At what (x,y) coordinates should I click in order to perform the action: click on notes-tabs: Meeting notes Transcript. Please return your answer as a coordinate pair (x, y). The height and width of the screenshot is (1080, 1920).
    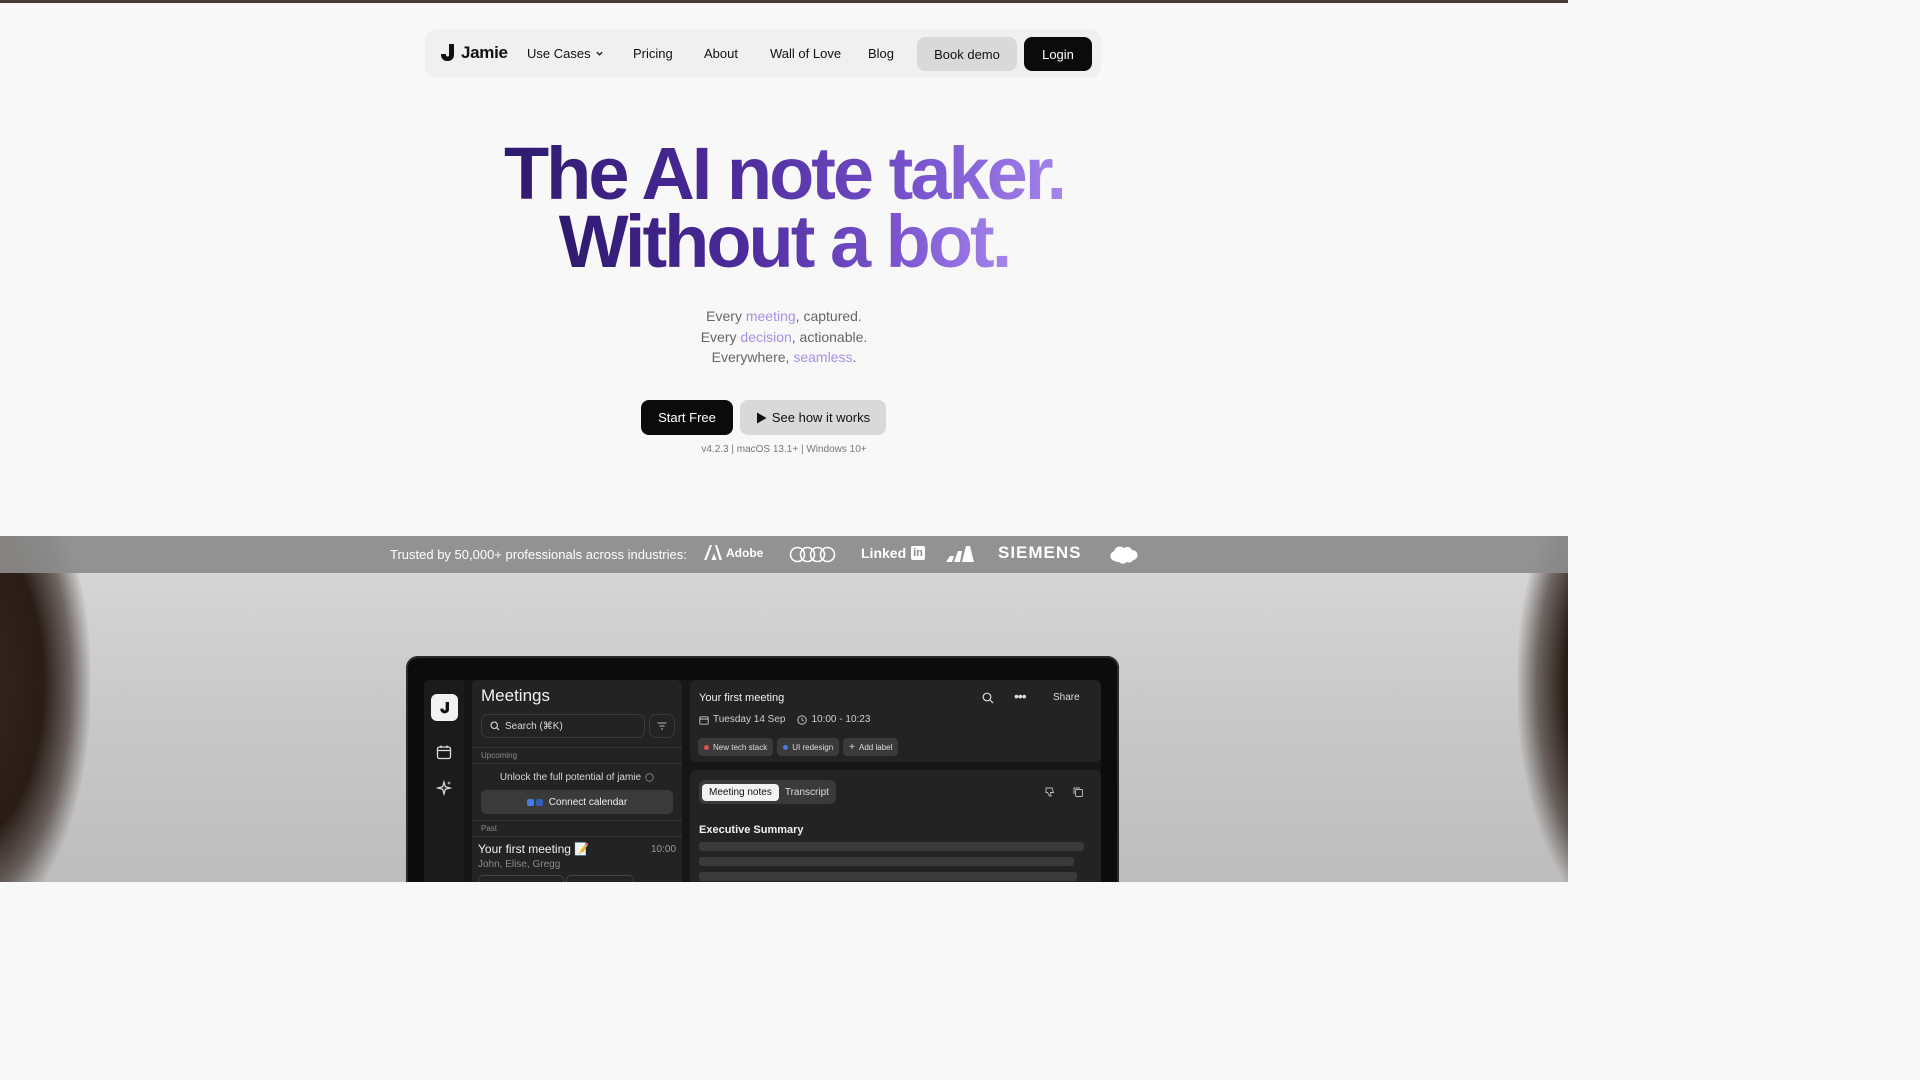
    Looking at the image, I should click on (767, 792).